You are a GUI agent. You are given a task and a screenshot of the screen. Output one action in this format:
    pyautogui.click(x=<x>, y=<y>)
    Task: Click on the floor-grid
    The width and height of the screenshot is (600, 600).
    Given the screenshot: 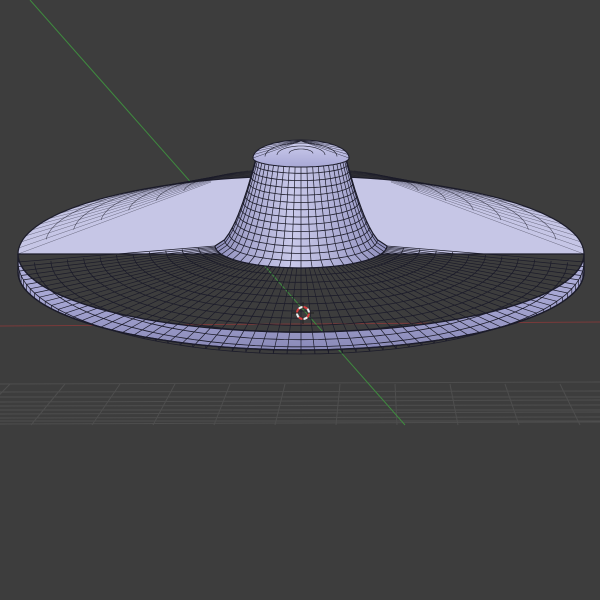 What is the action you would take?
    pyautogui.click(x=300, y=403)
    